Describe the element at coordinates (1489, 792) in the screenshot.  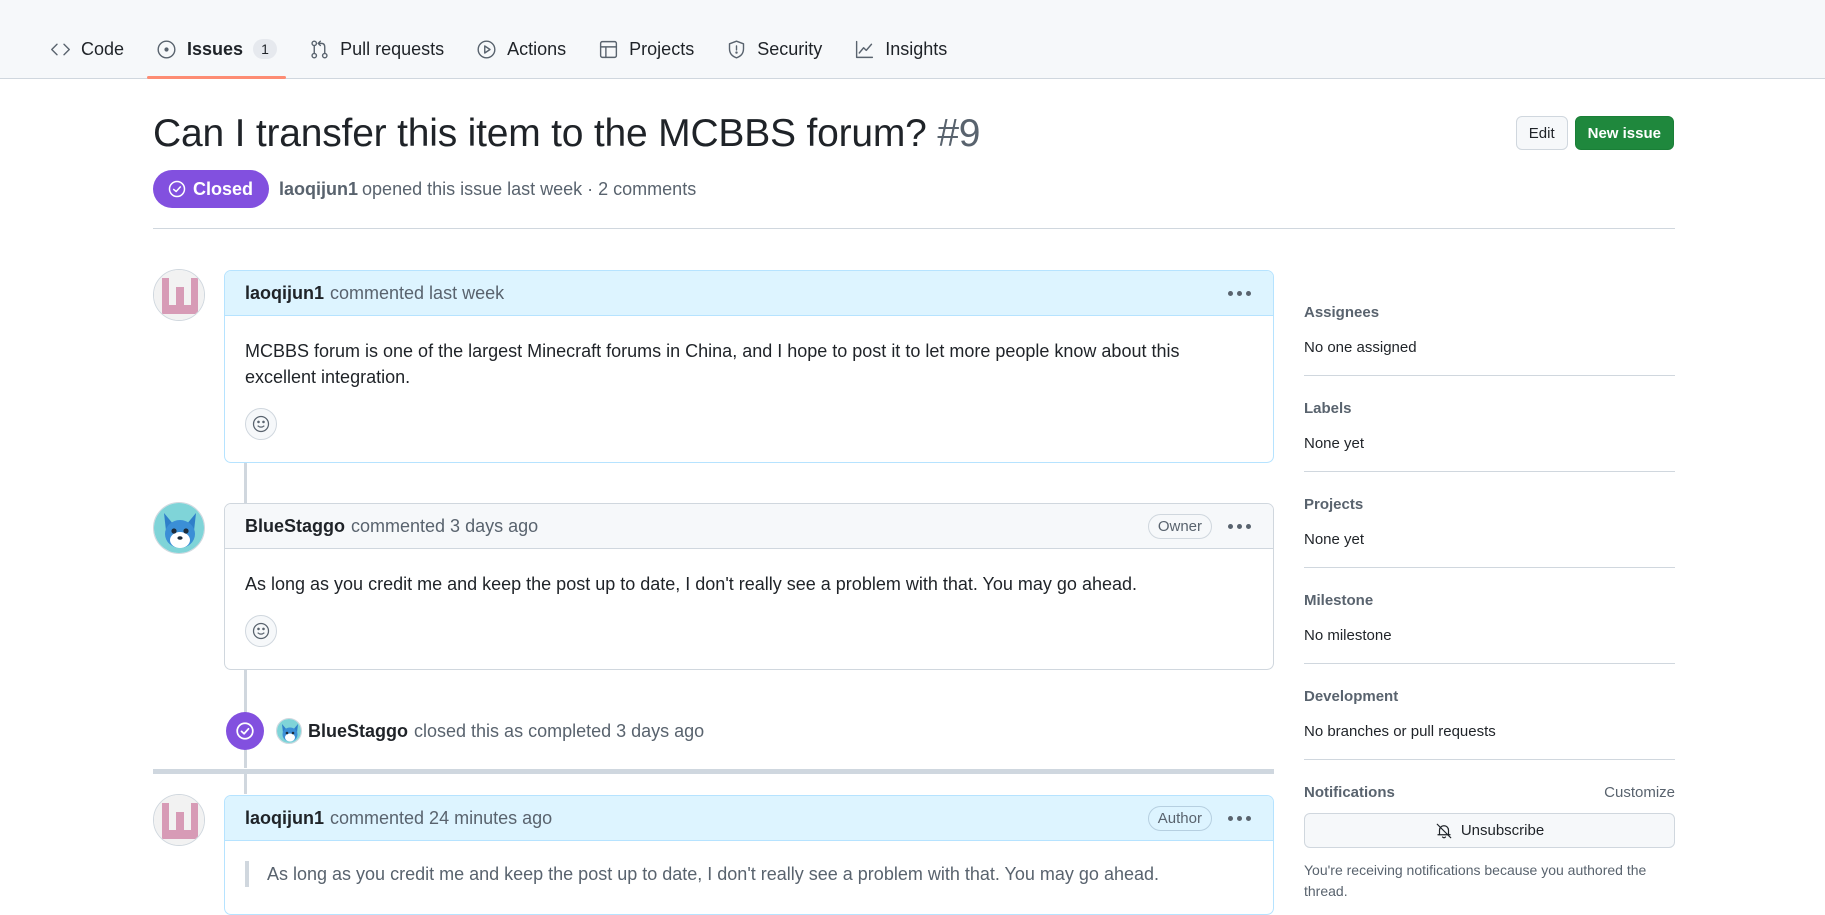
I see `sidebar-section-title: Notifications Customize` at that location.